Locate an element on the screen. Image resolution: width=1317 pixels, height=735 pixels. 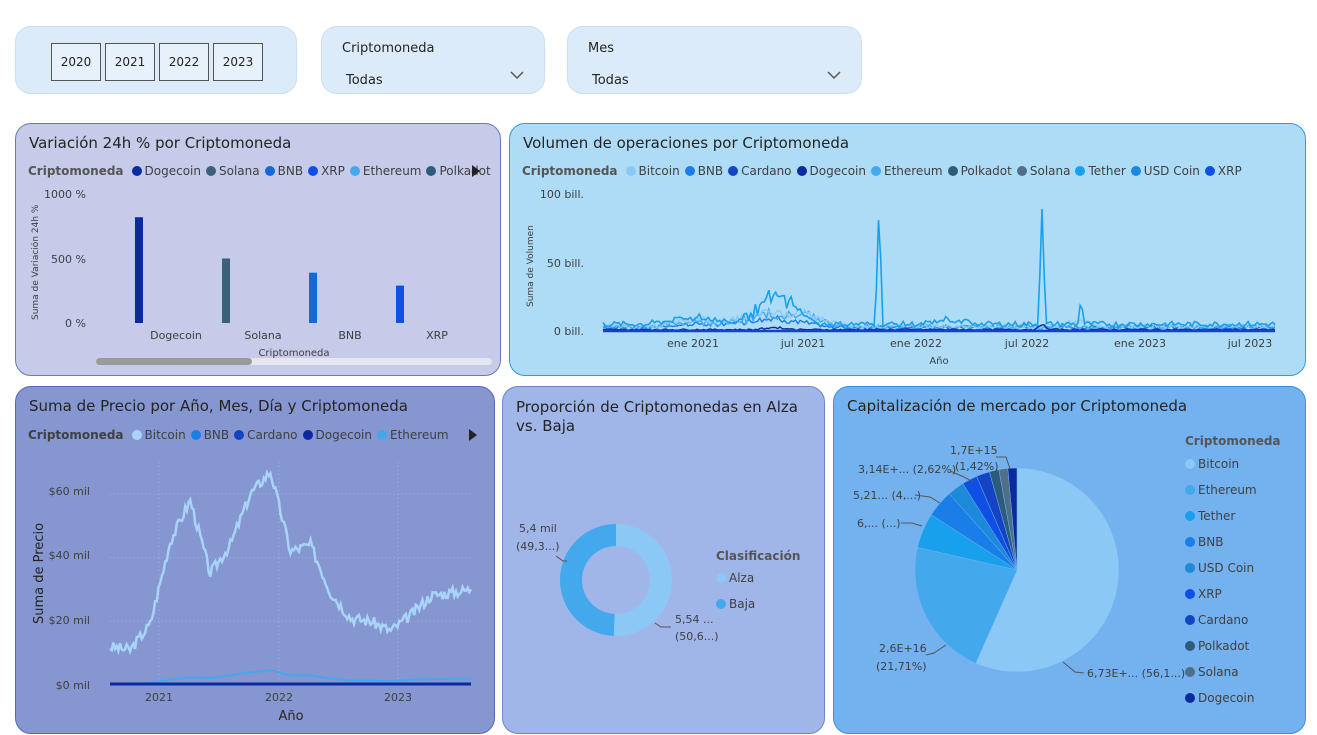
donut-slice-baja is located at coordinates (588, 580).